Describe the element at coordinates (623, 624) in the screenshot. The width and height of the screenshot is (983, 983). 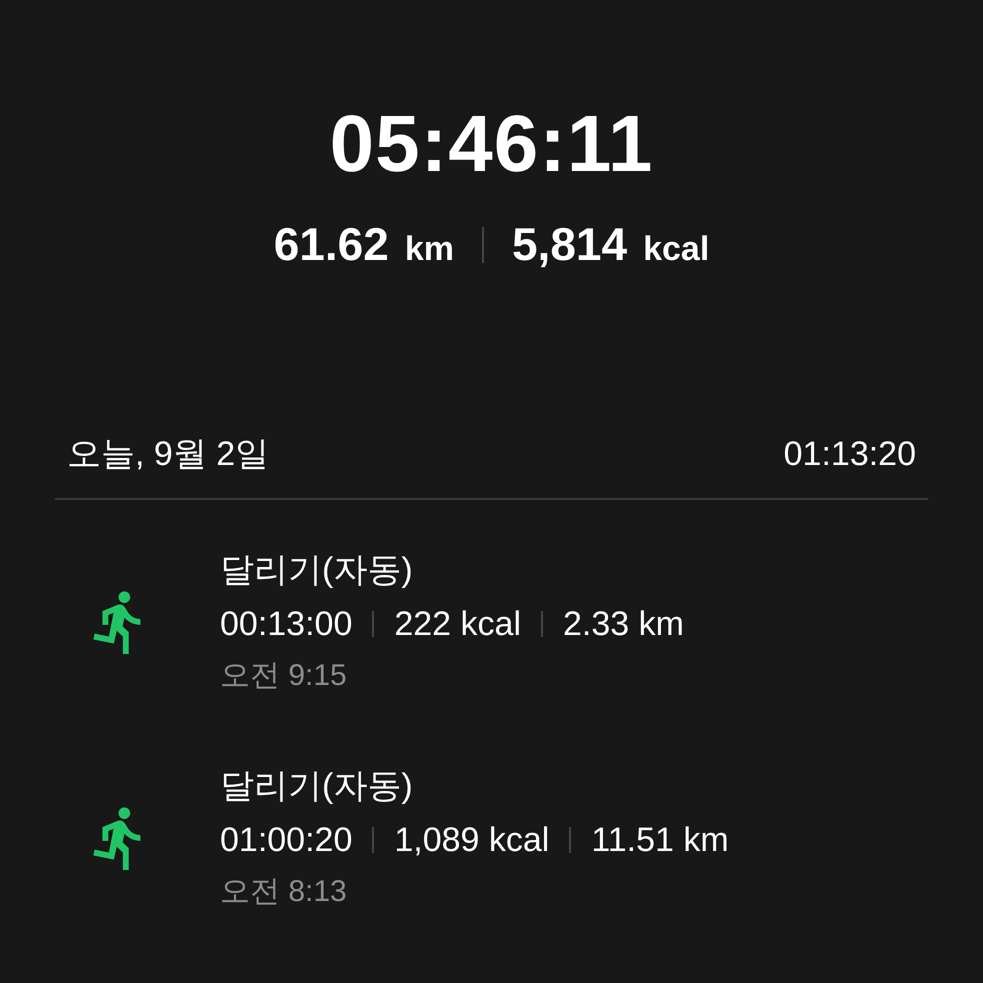
I see `workout-metric: 2.33 km` at that location.